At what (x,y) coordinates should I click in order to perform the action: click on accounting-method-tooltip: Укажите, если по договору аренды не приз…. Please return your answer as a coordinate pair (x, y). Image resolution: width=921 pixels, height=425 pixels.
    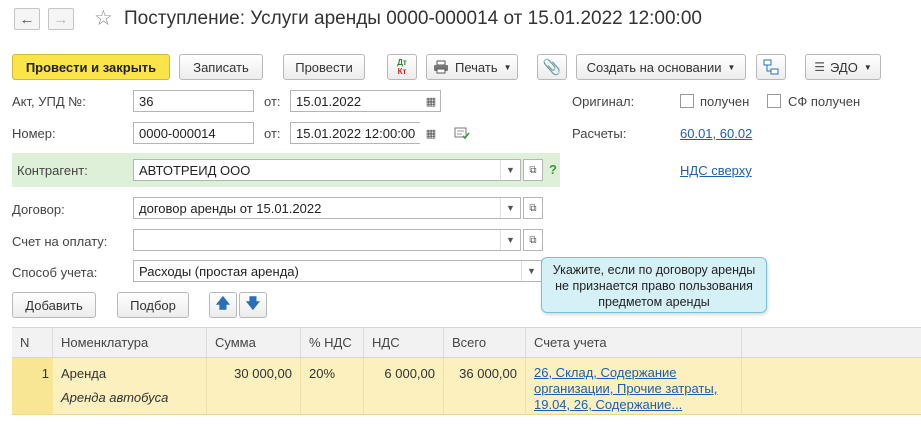
    Looking at the image, I should click on (654, 285).